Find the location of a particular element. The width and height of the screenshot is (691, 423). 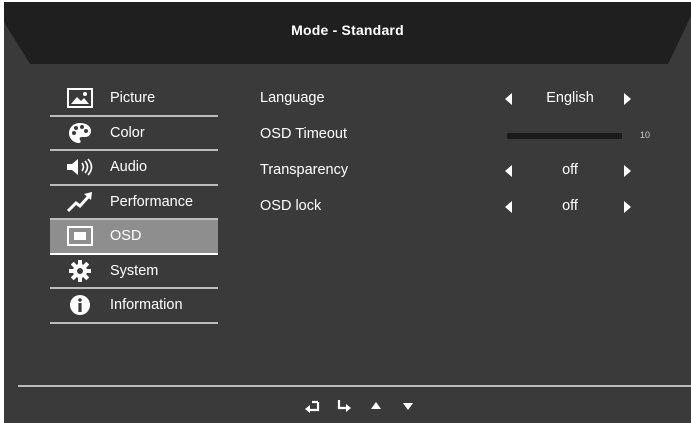

enter-icon is located at coordinates (344, 406).